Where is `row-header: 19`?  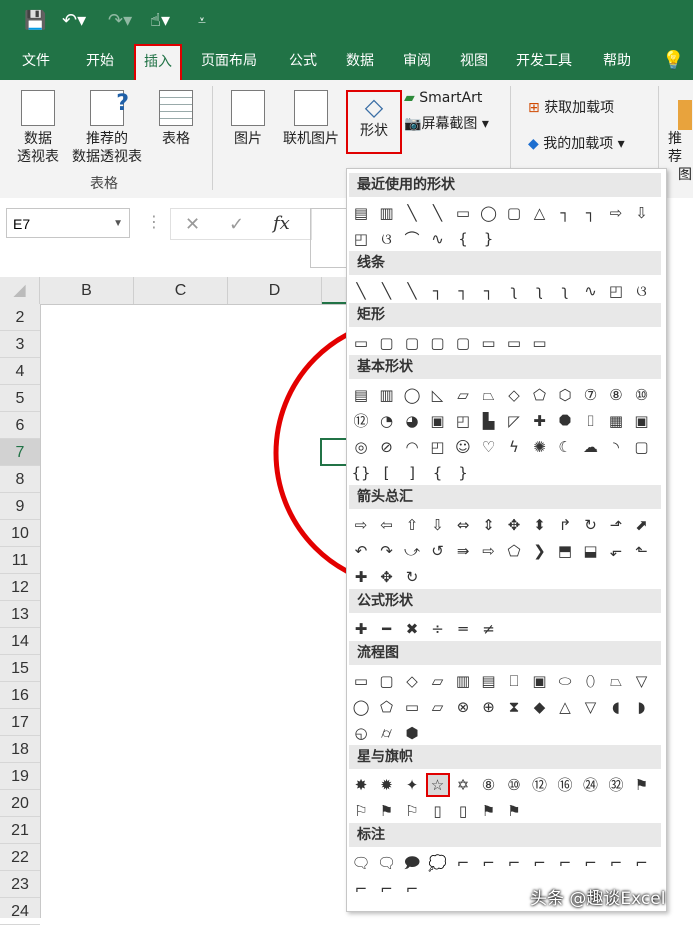 row-header: 19 is located at coordinates (20, 776).